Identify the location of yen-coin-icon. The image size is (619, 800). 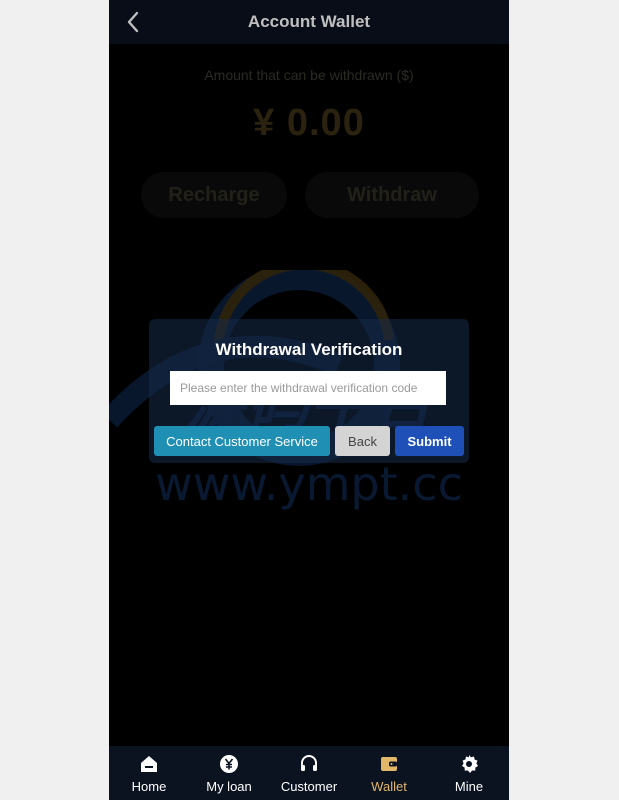
(229, 764).